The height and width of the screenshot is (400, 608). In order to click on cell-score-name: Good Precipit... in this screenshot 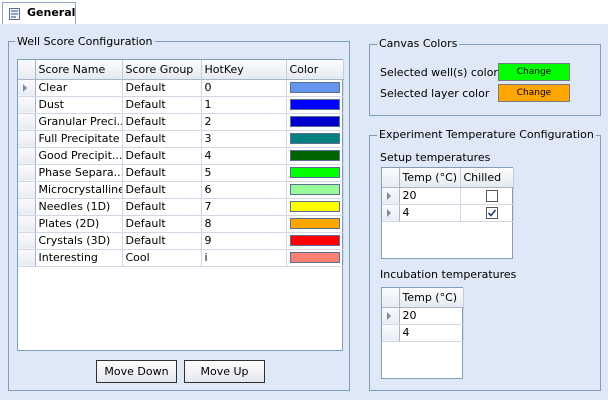, I will do `click(79, 156)`.